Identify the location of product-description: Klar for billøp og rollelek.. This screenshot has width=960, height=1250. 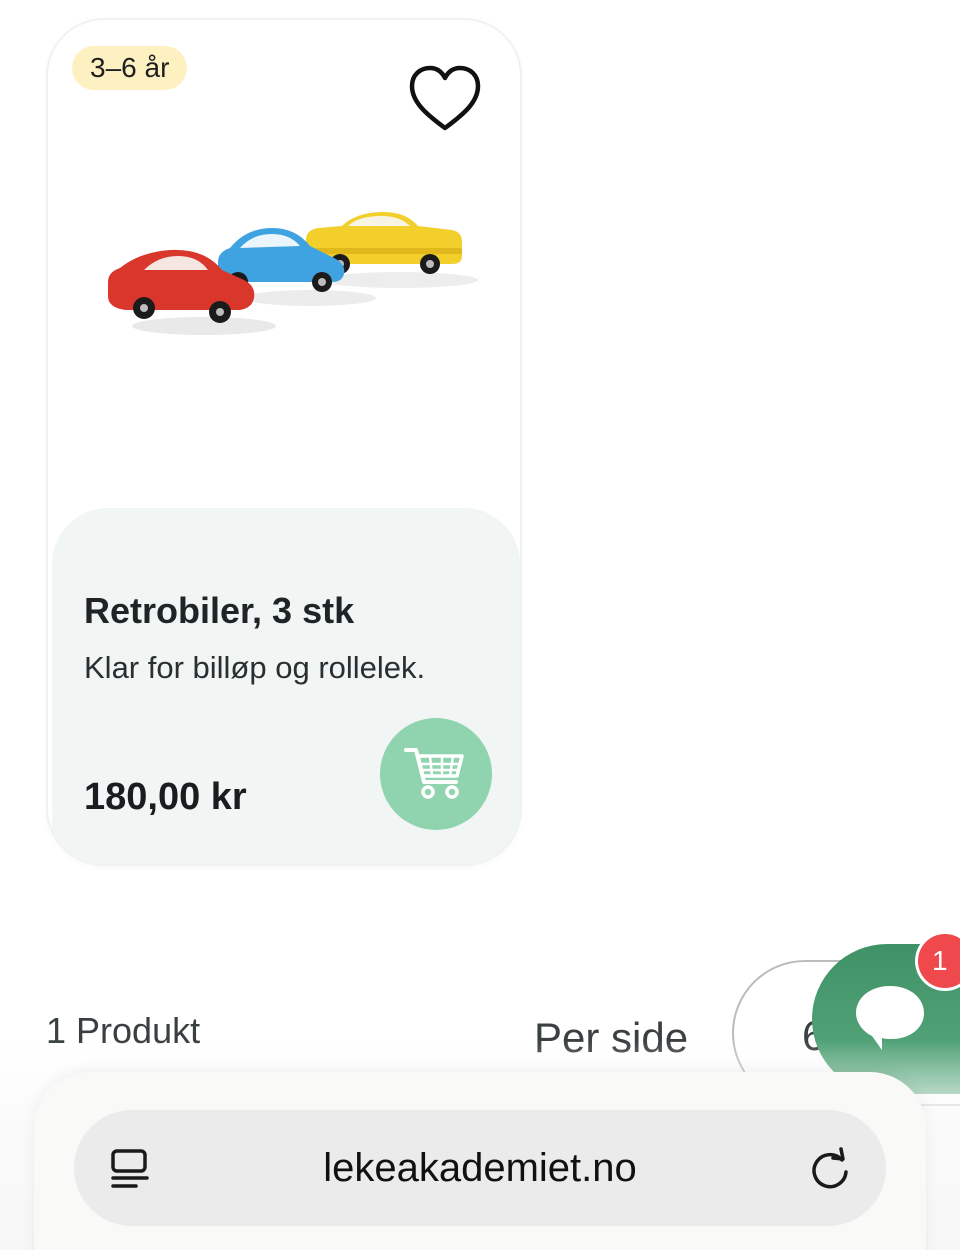
(255, 667).